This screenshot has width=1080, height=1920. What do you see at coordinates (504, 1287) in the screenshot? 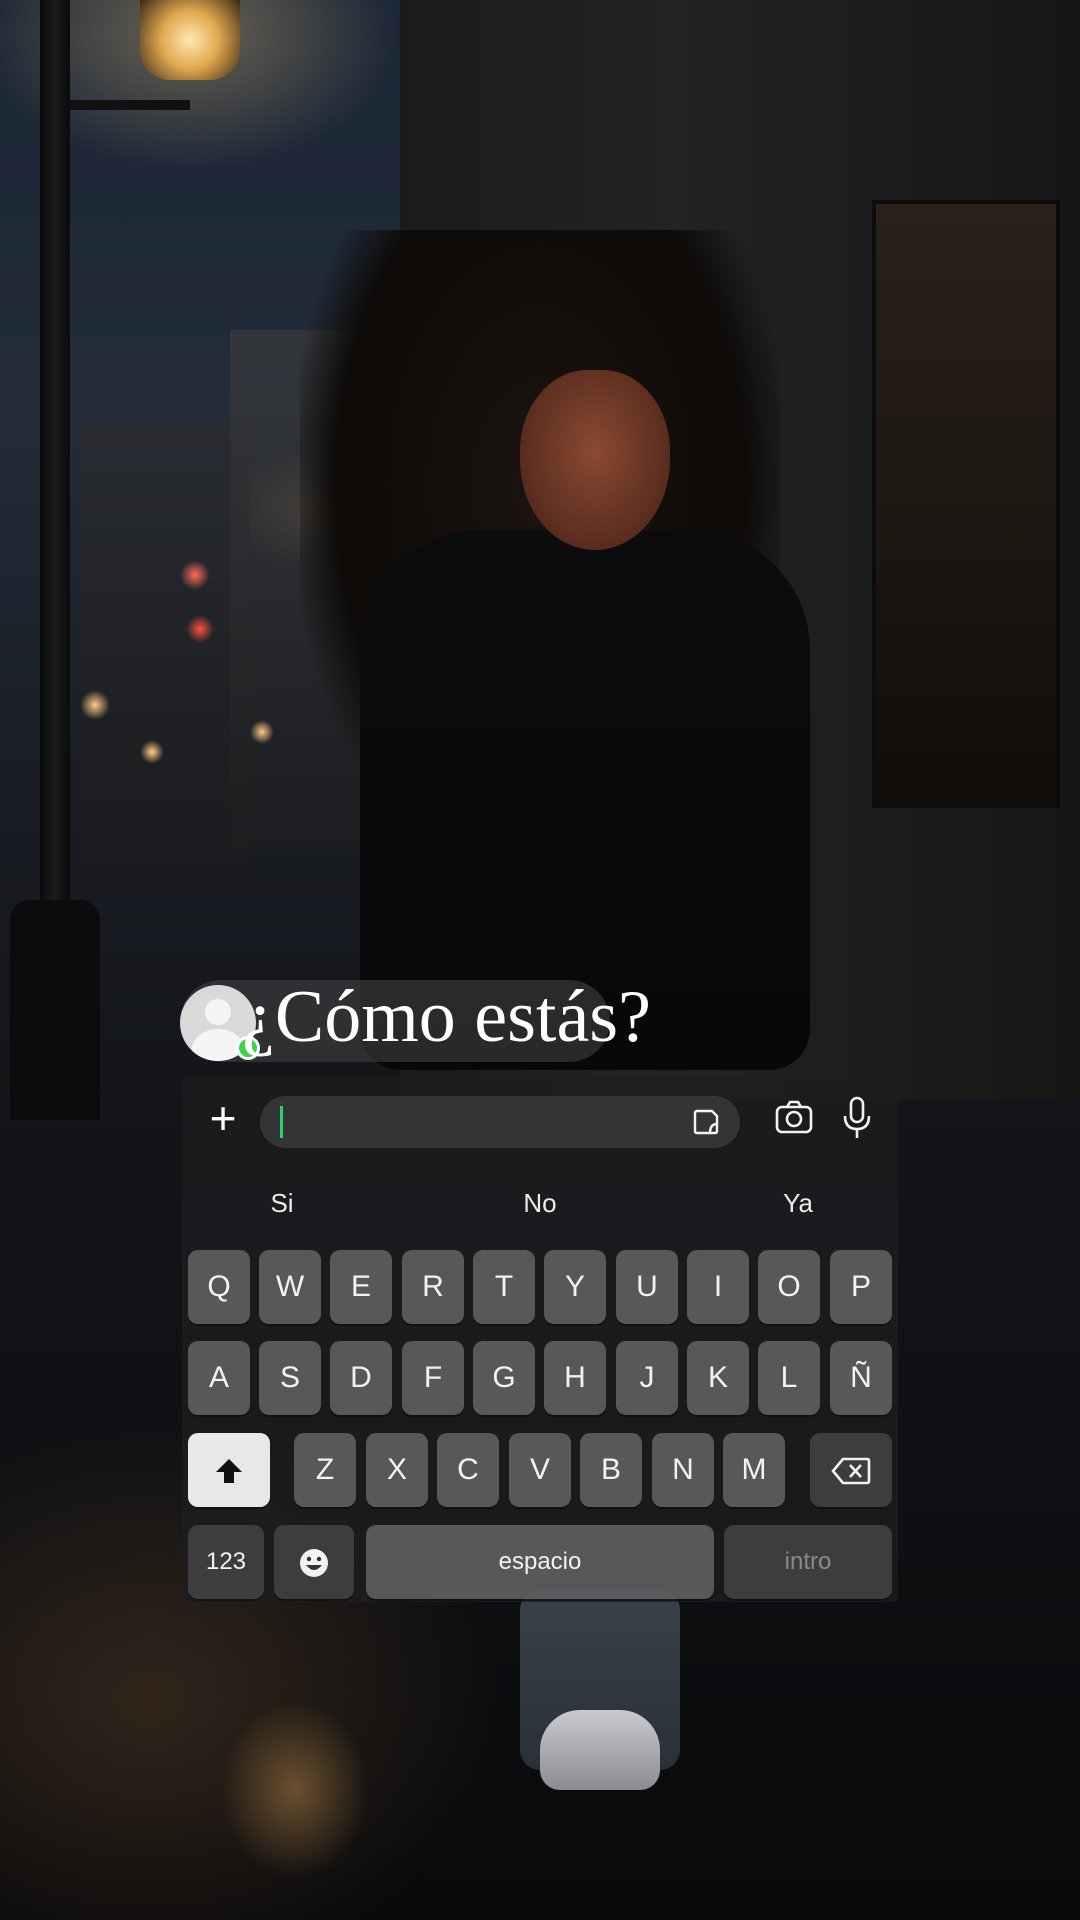
I see `key-t: T` at bounding box center [504, 1287].